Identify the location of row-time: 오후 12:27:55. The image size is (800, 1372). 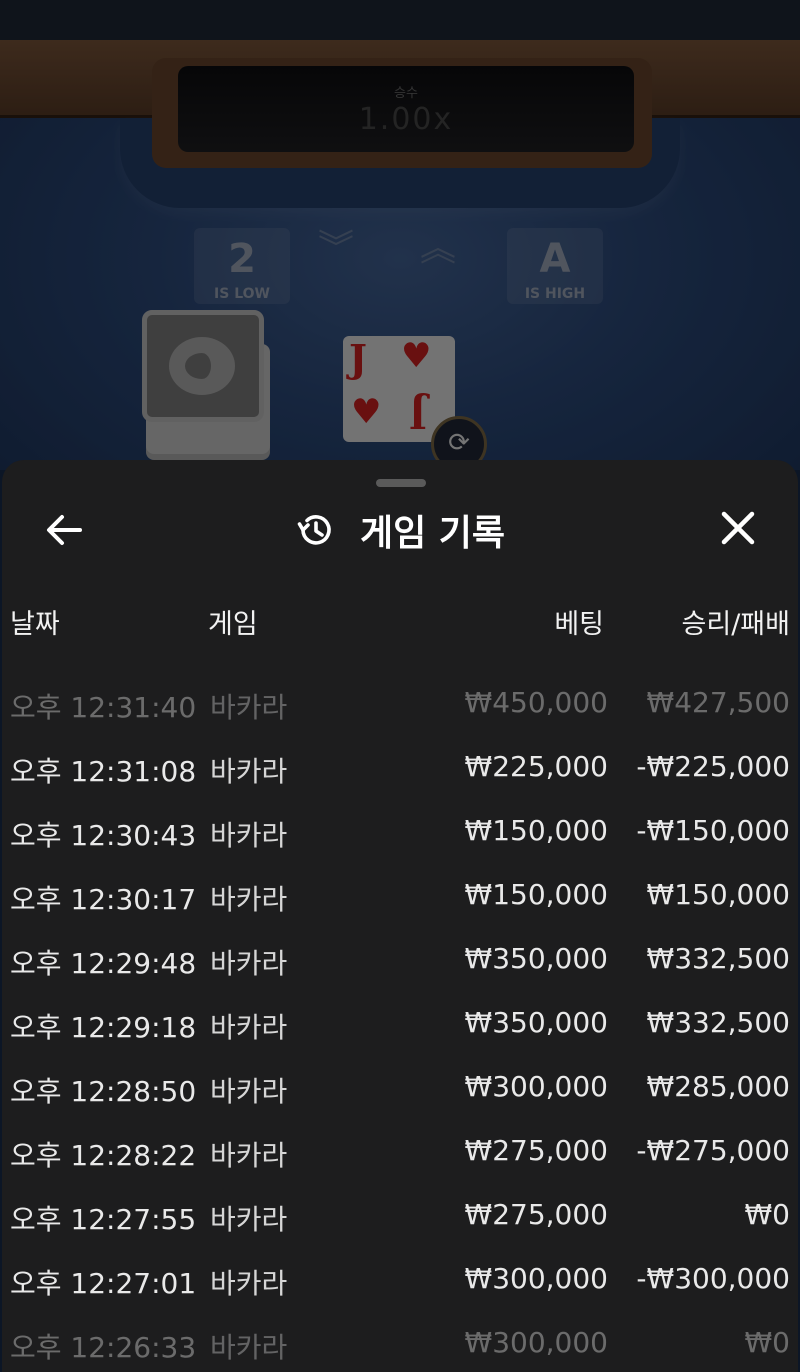
(103, 1219).